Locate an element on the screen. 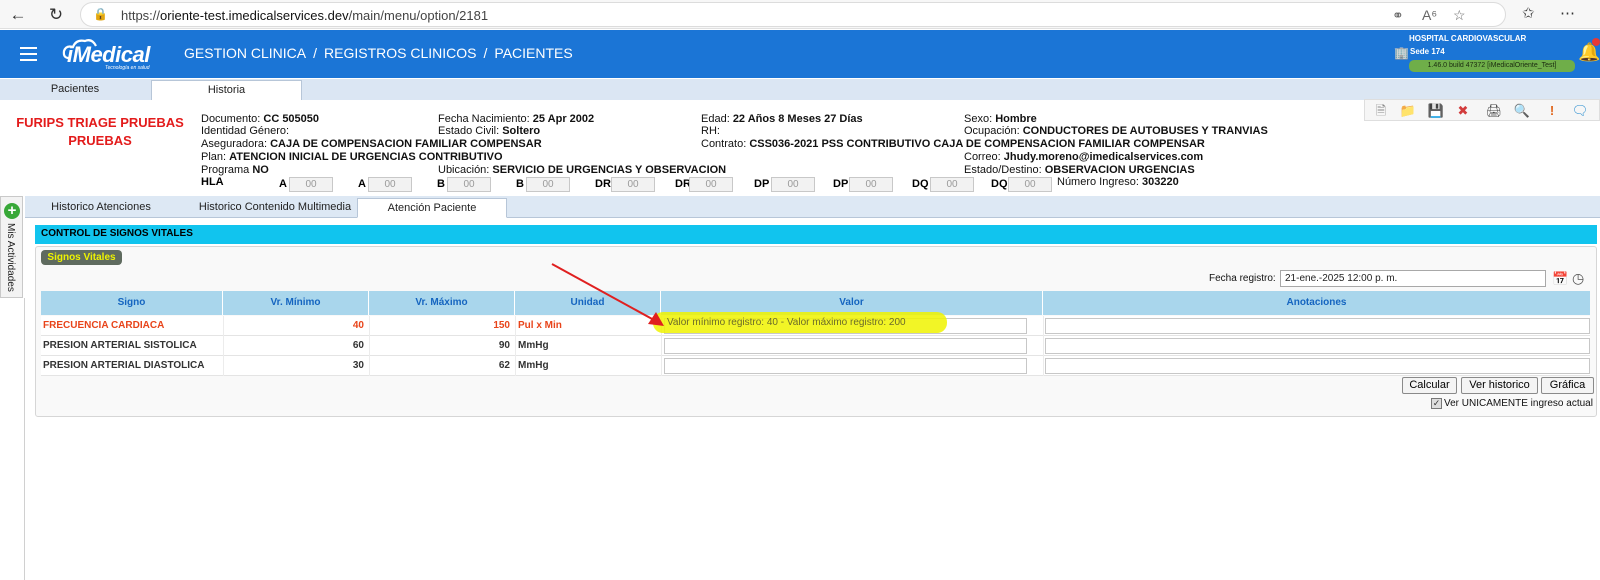 This screenshot has width=1600, height=580. record-toolbar: 🗎 📁 💾 ✖ 🖨 🔍 ! 🗨 is located at coordinates (1482, 110).